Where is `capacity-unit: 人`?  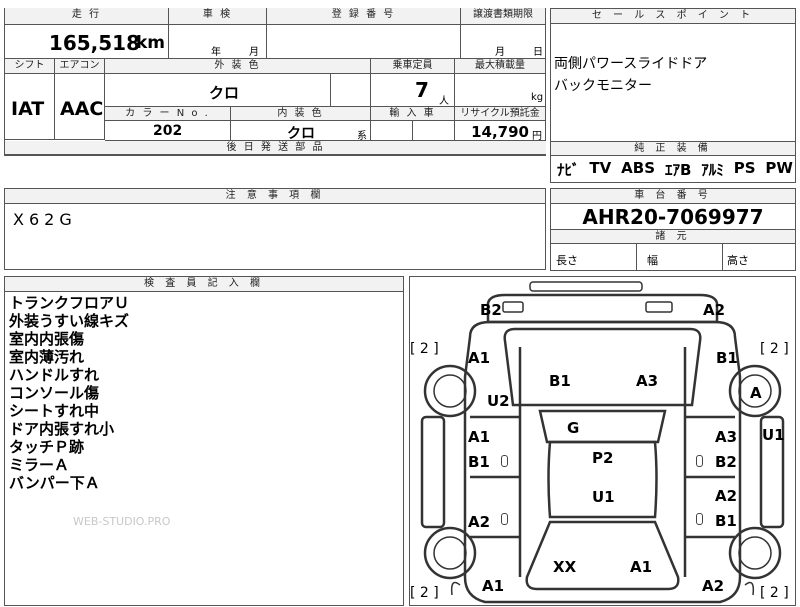 capacity-unit: 人 is located at coordinates (444, 101).